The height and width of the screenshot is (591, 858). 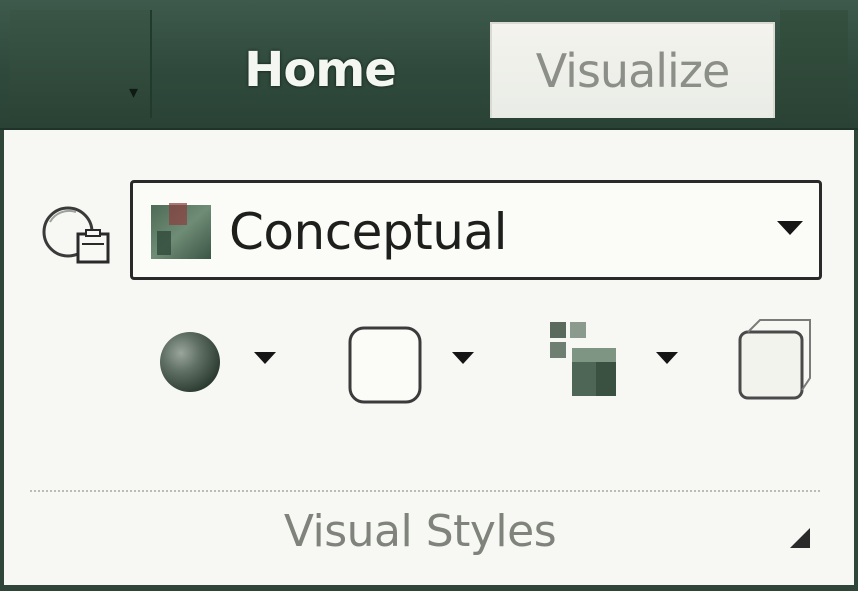 I want to click on edge-style-box-icon, so click(x=385, y=365).